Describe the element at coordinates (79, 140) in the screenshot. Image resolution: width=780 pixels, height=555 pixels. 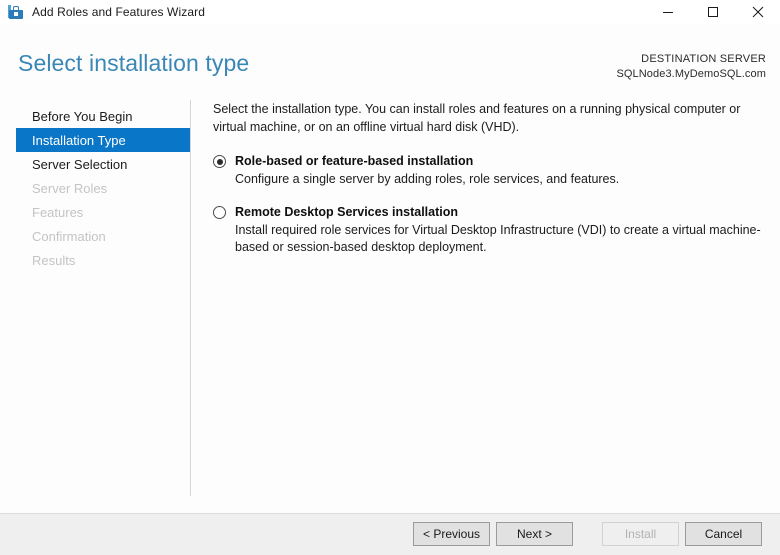
I see `sidebar-item-label: Installation Type` at that location.